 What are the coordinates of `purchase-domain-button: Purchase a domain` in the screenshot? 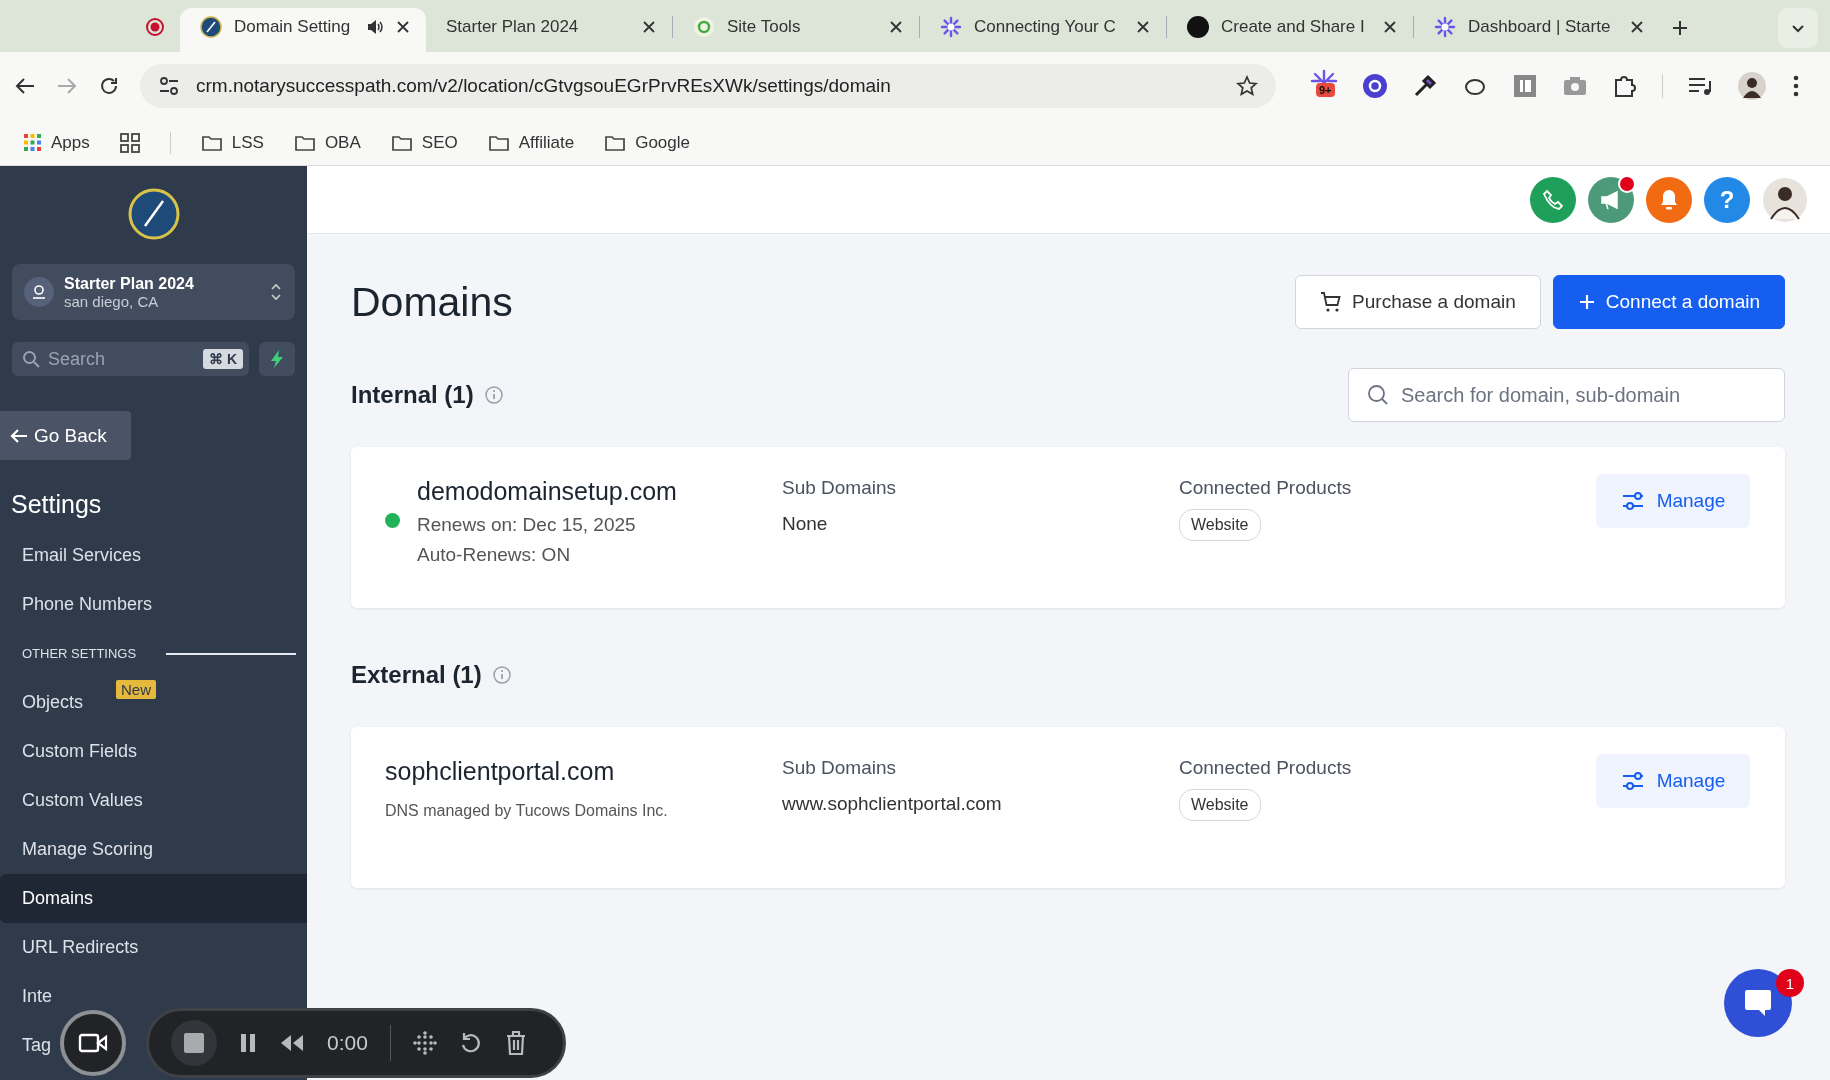 It's located at (1418, 302).